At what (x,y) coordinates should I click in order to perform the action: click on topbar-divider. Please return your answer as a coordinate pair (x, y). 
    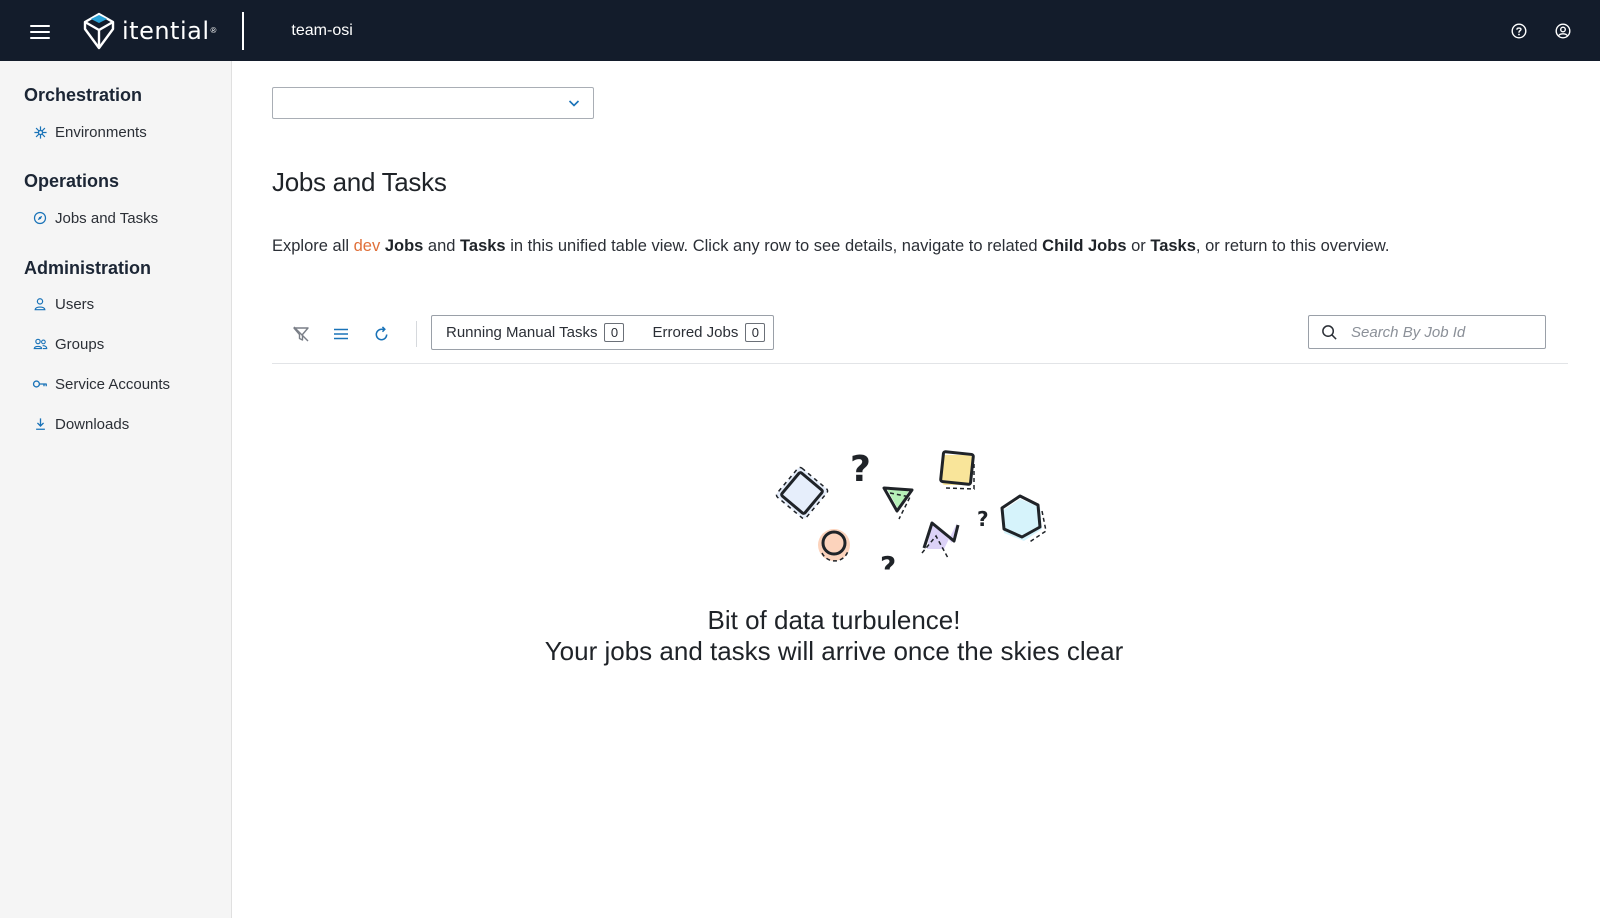
    Looking at the image, I should click on (243, 30).